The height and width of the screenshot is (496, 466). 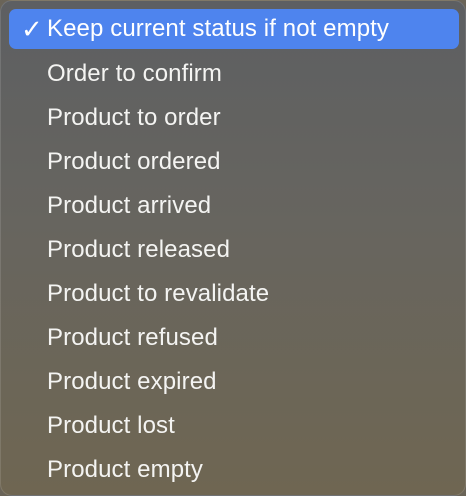 I want to click on menu-item-label: Keep current status if not empty, so click(x=218, y=28).